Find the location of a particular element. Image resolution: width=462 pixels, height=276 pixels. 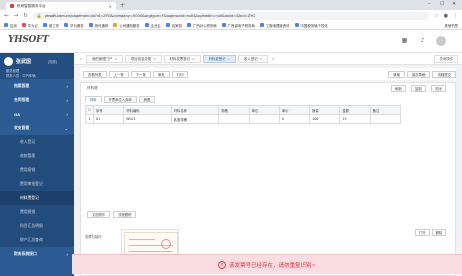

page-tab: 收入登记 ✕ is located at coordinates (253, 58).